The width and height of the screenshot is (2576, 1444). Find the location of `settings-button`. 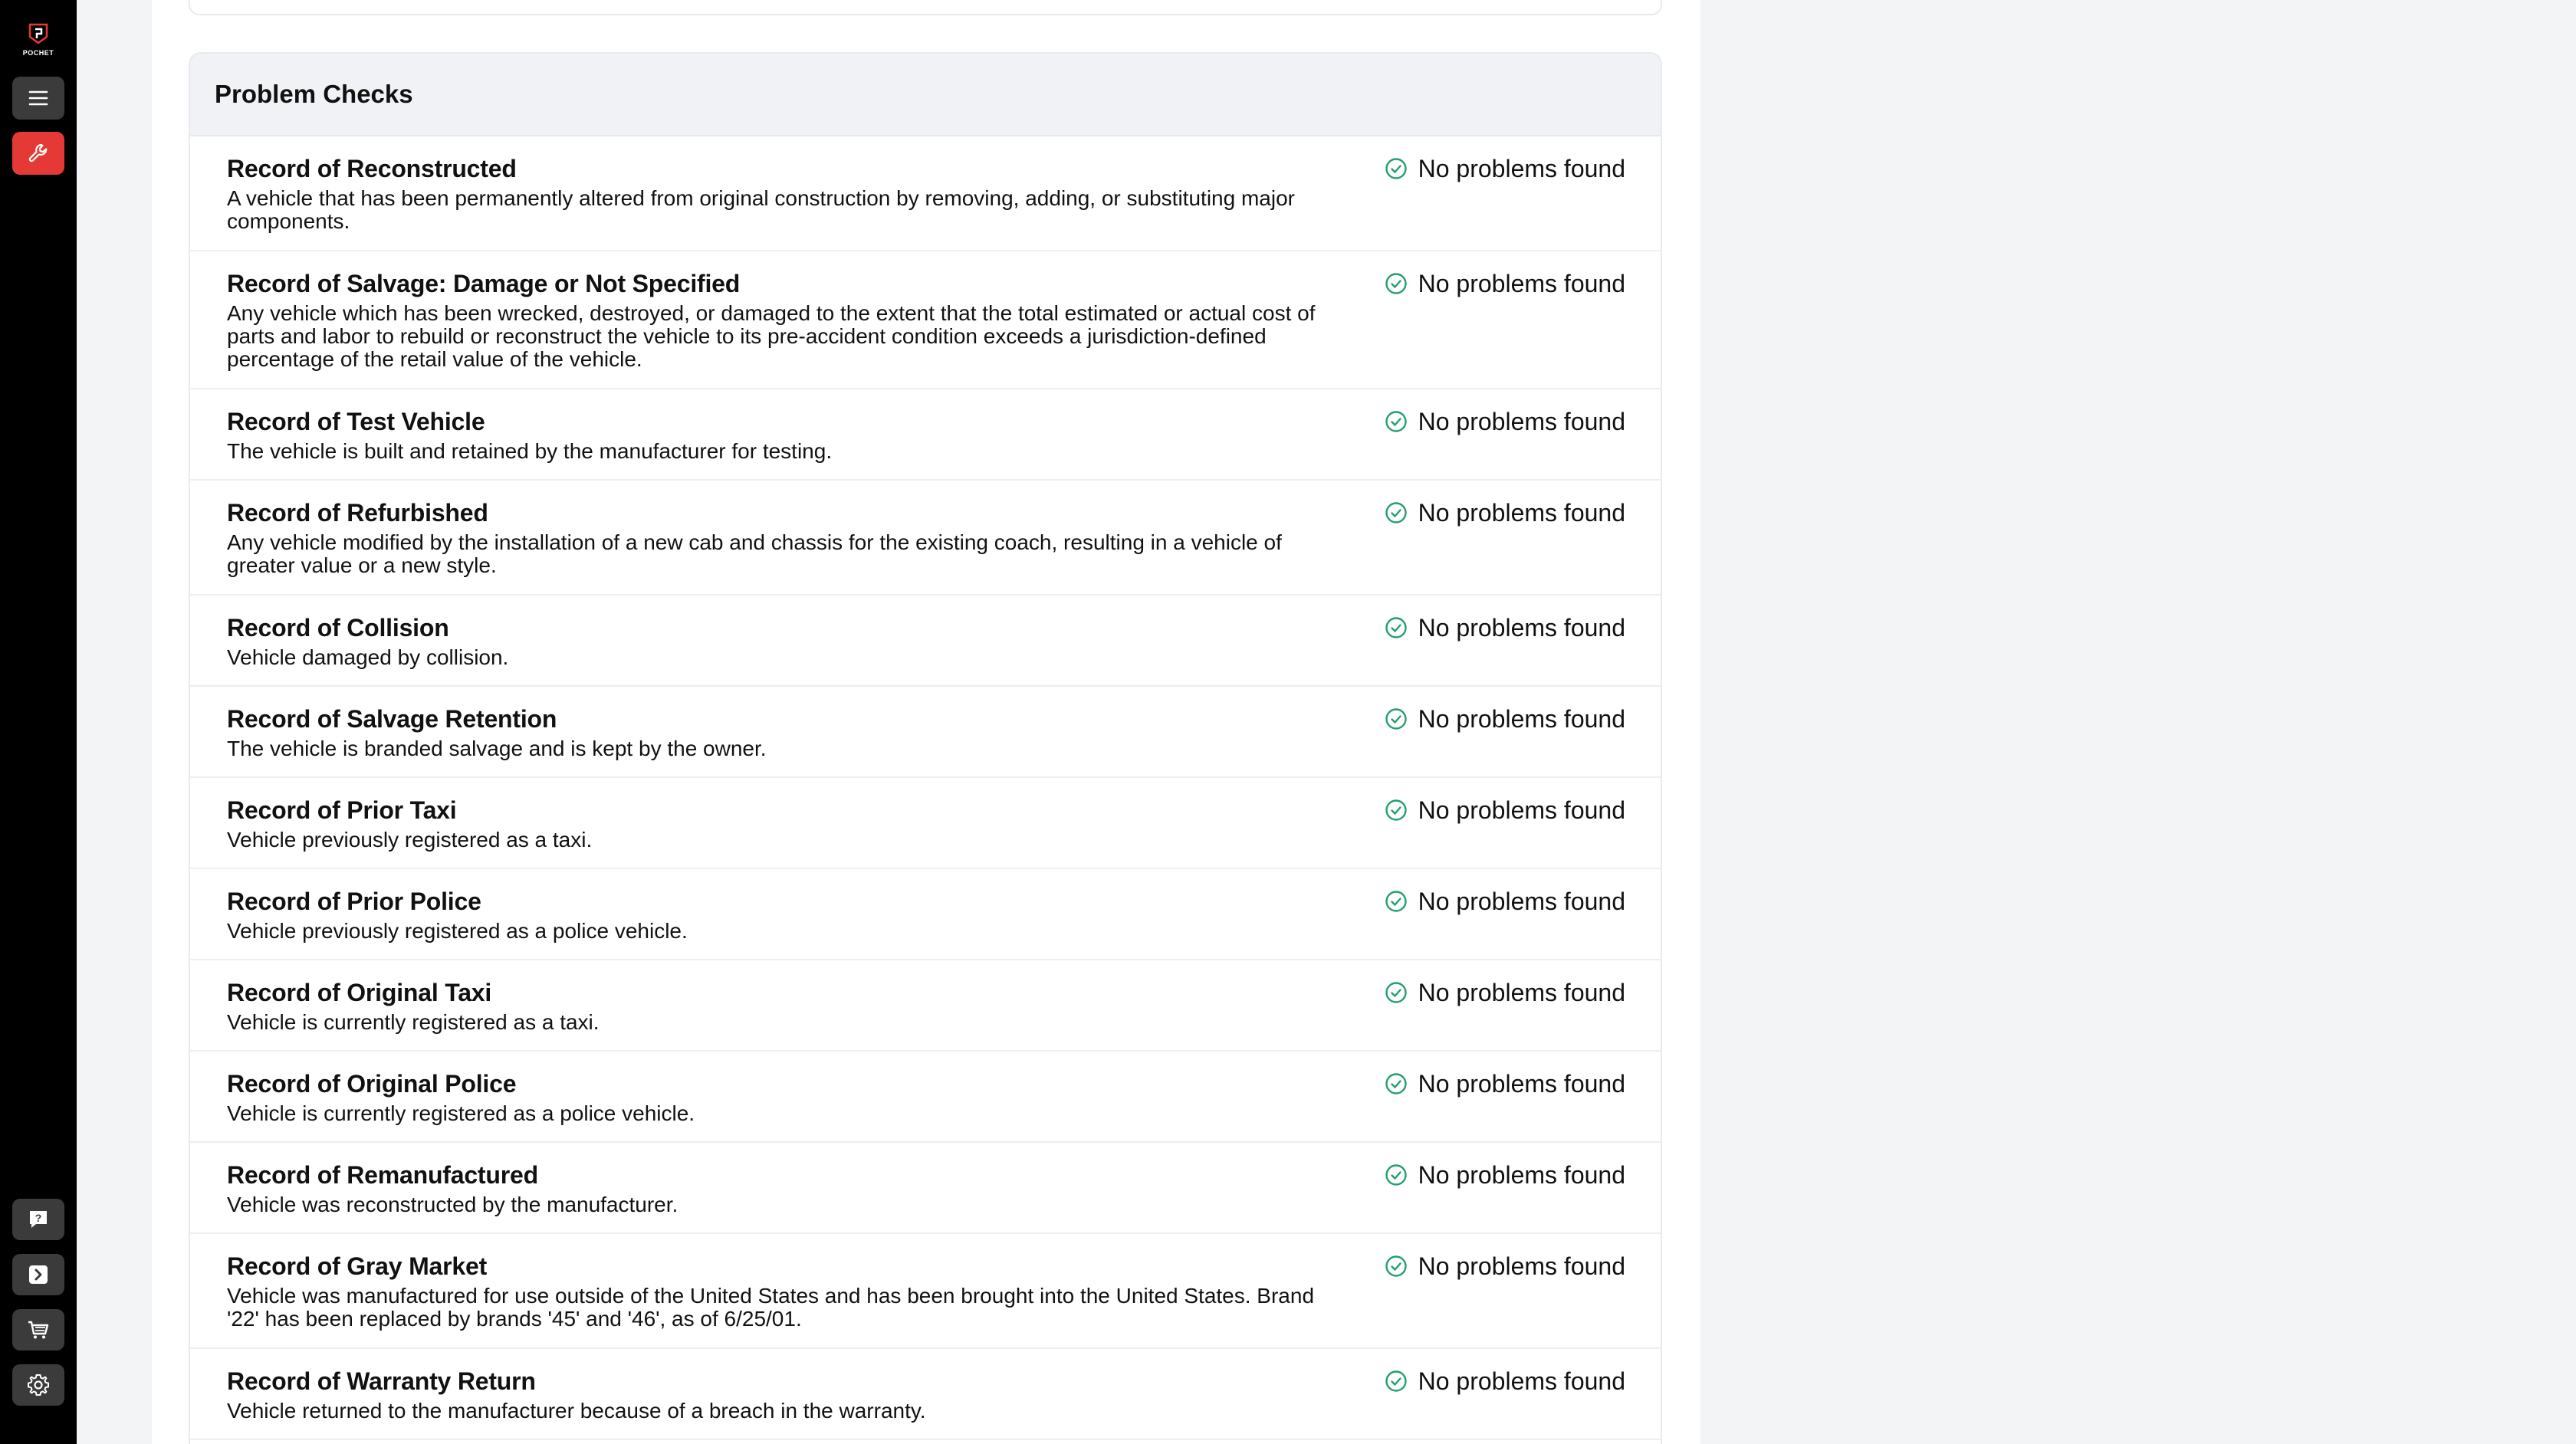

settings-button is located at coordinates (38, 1385).